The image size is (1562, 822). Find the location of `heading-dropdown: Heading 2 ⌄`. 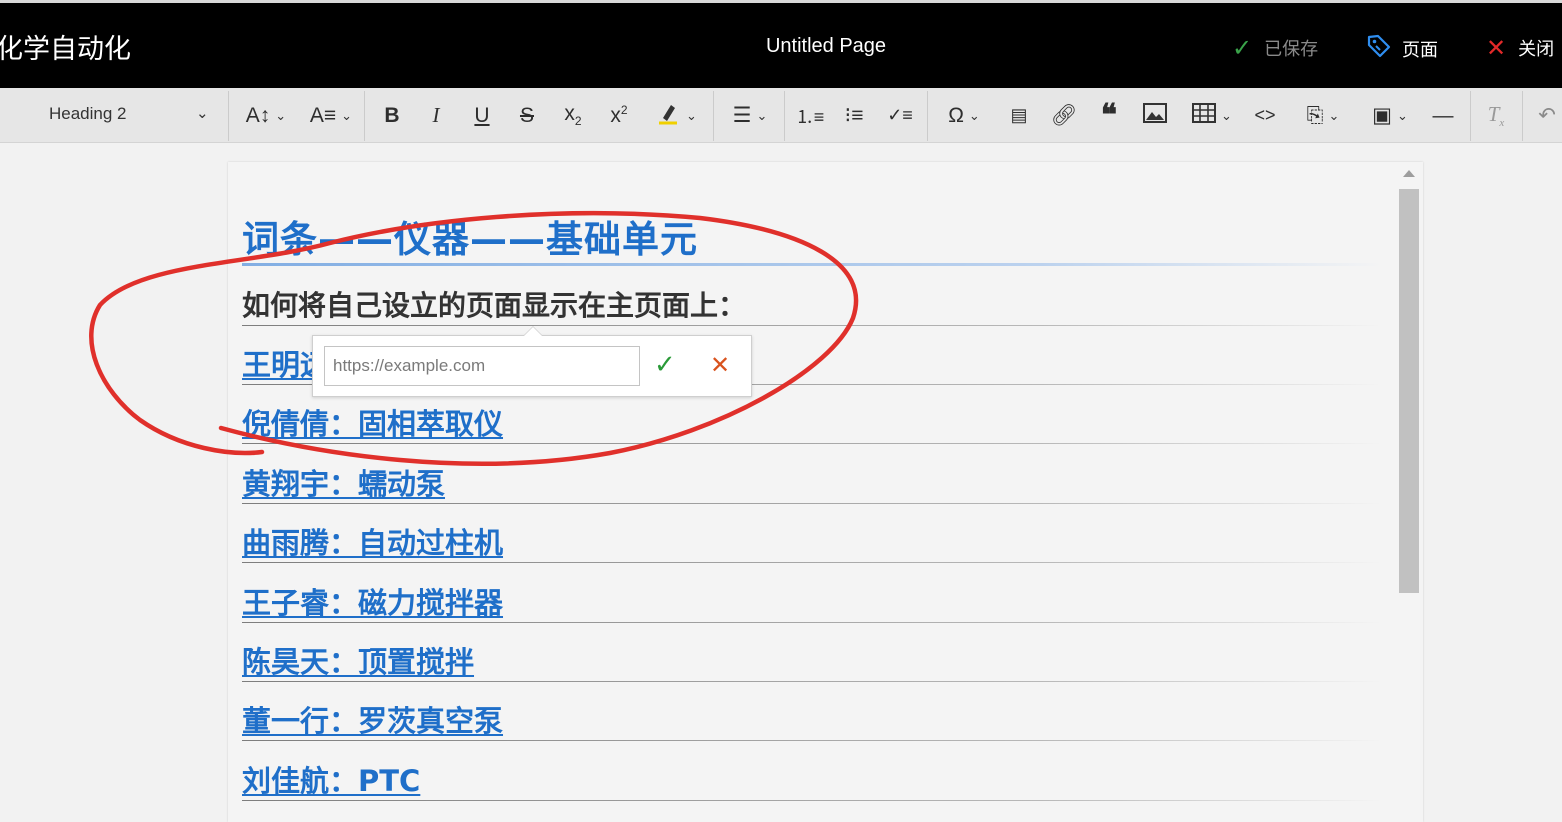

heading-dropdown: Heading 2 ⌄ is located at coordinates (112, 115).